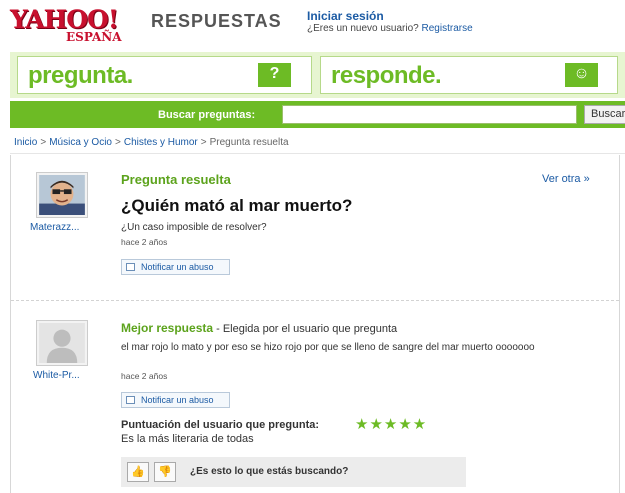 The width and height of the screenshot is (625, 493). I want to click on answer-questions-button: responde. ☺, so click(469, 75).